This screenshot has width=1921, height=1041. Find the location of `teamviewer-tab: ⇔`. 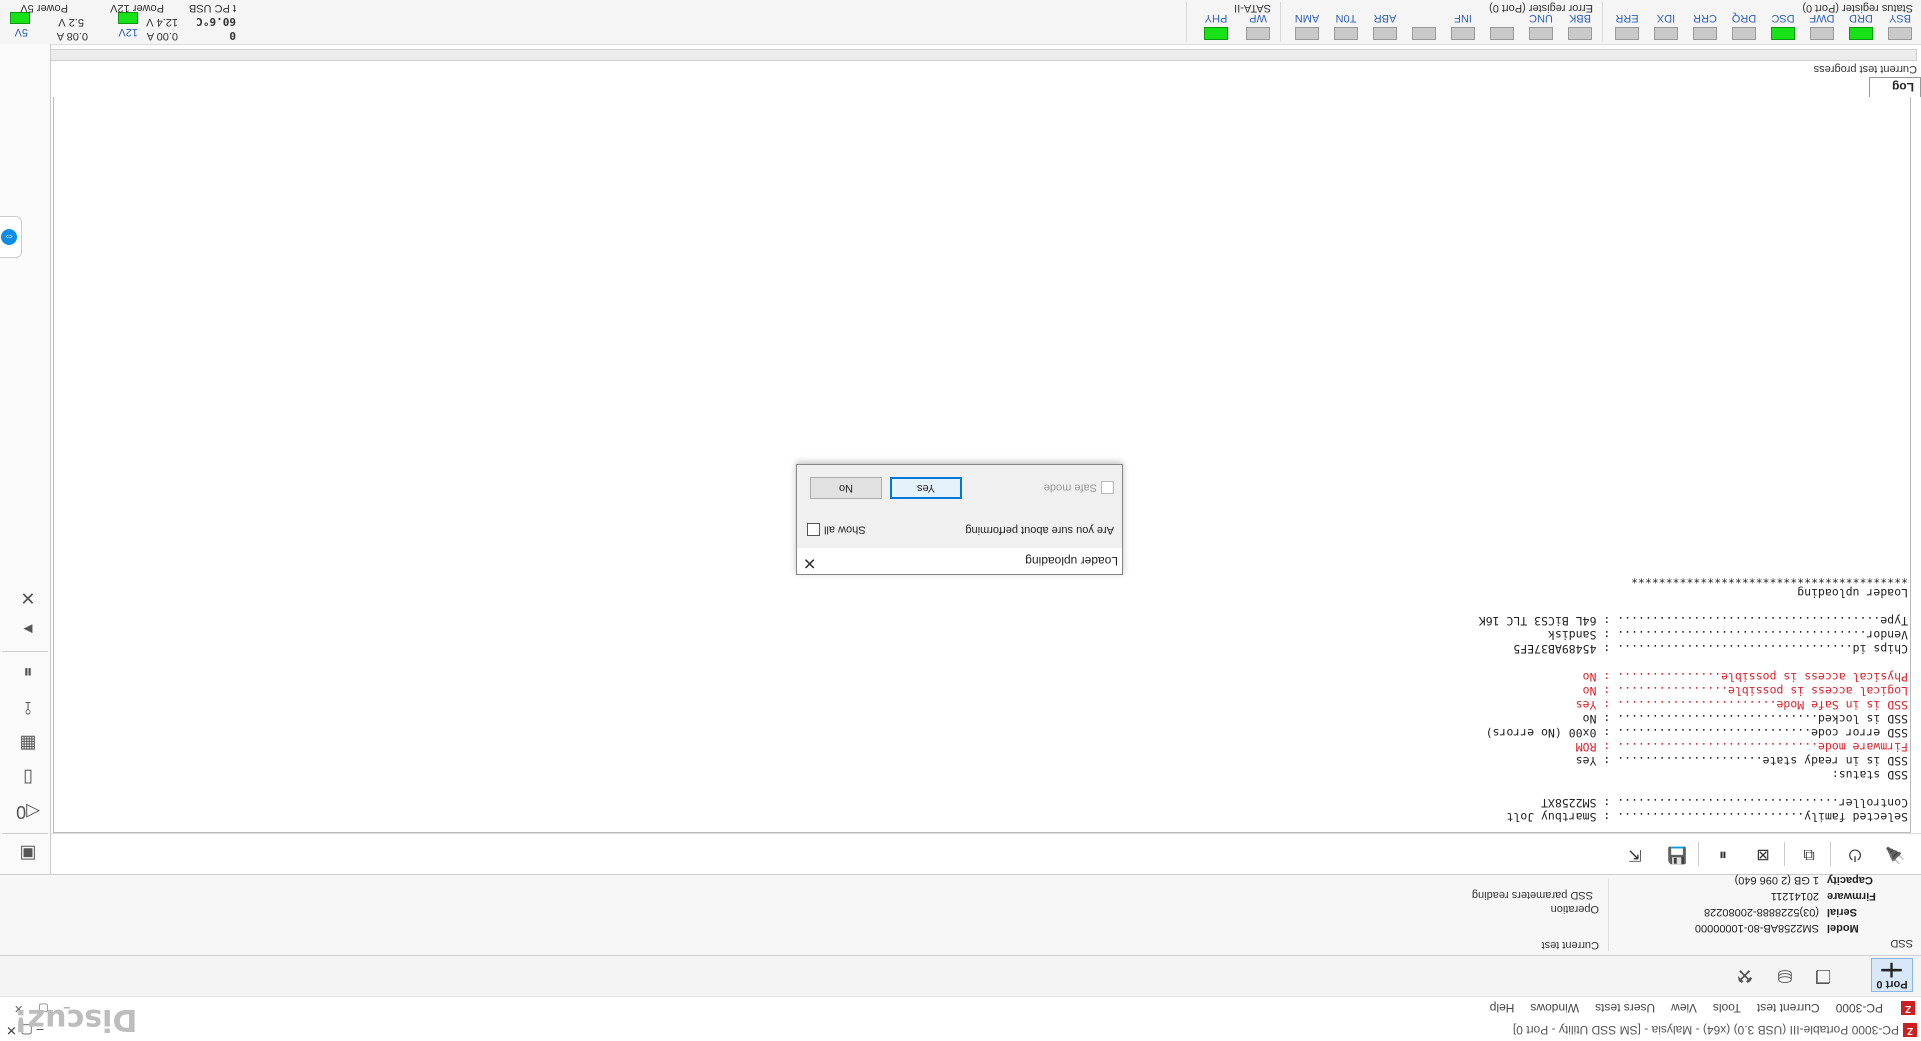

teamviewer-tab: ⇔ is located at coordinates (11, 237).